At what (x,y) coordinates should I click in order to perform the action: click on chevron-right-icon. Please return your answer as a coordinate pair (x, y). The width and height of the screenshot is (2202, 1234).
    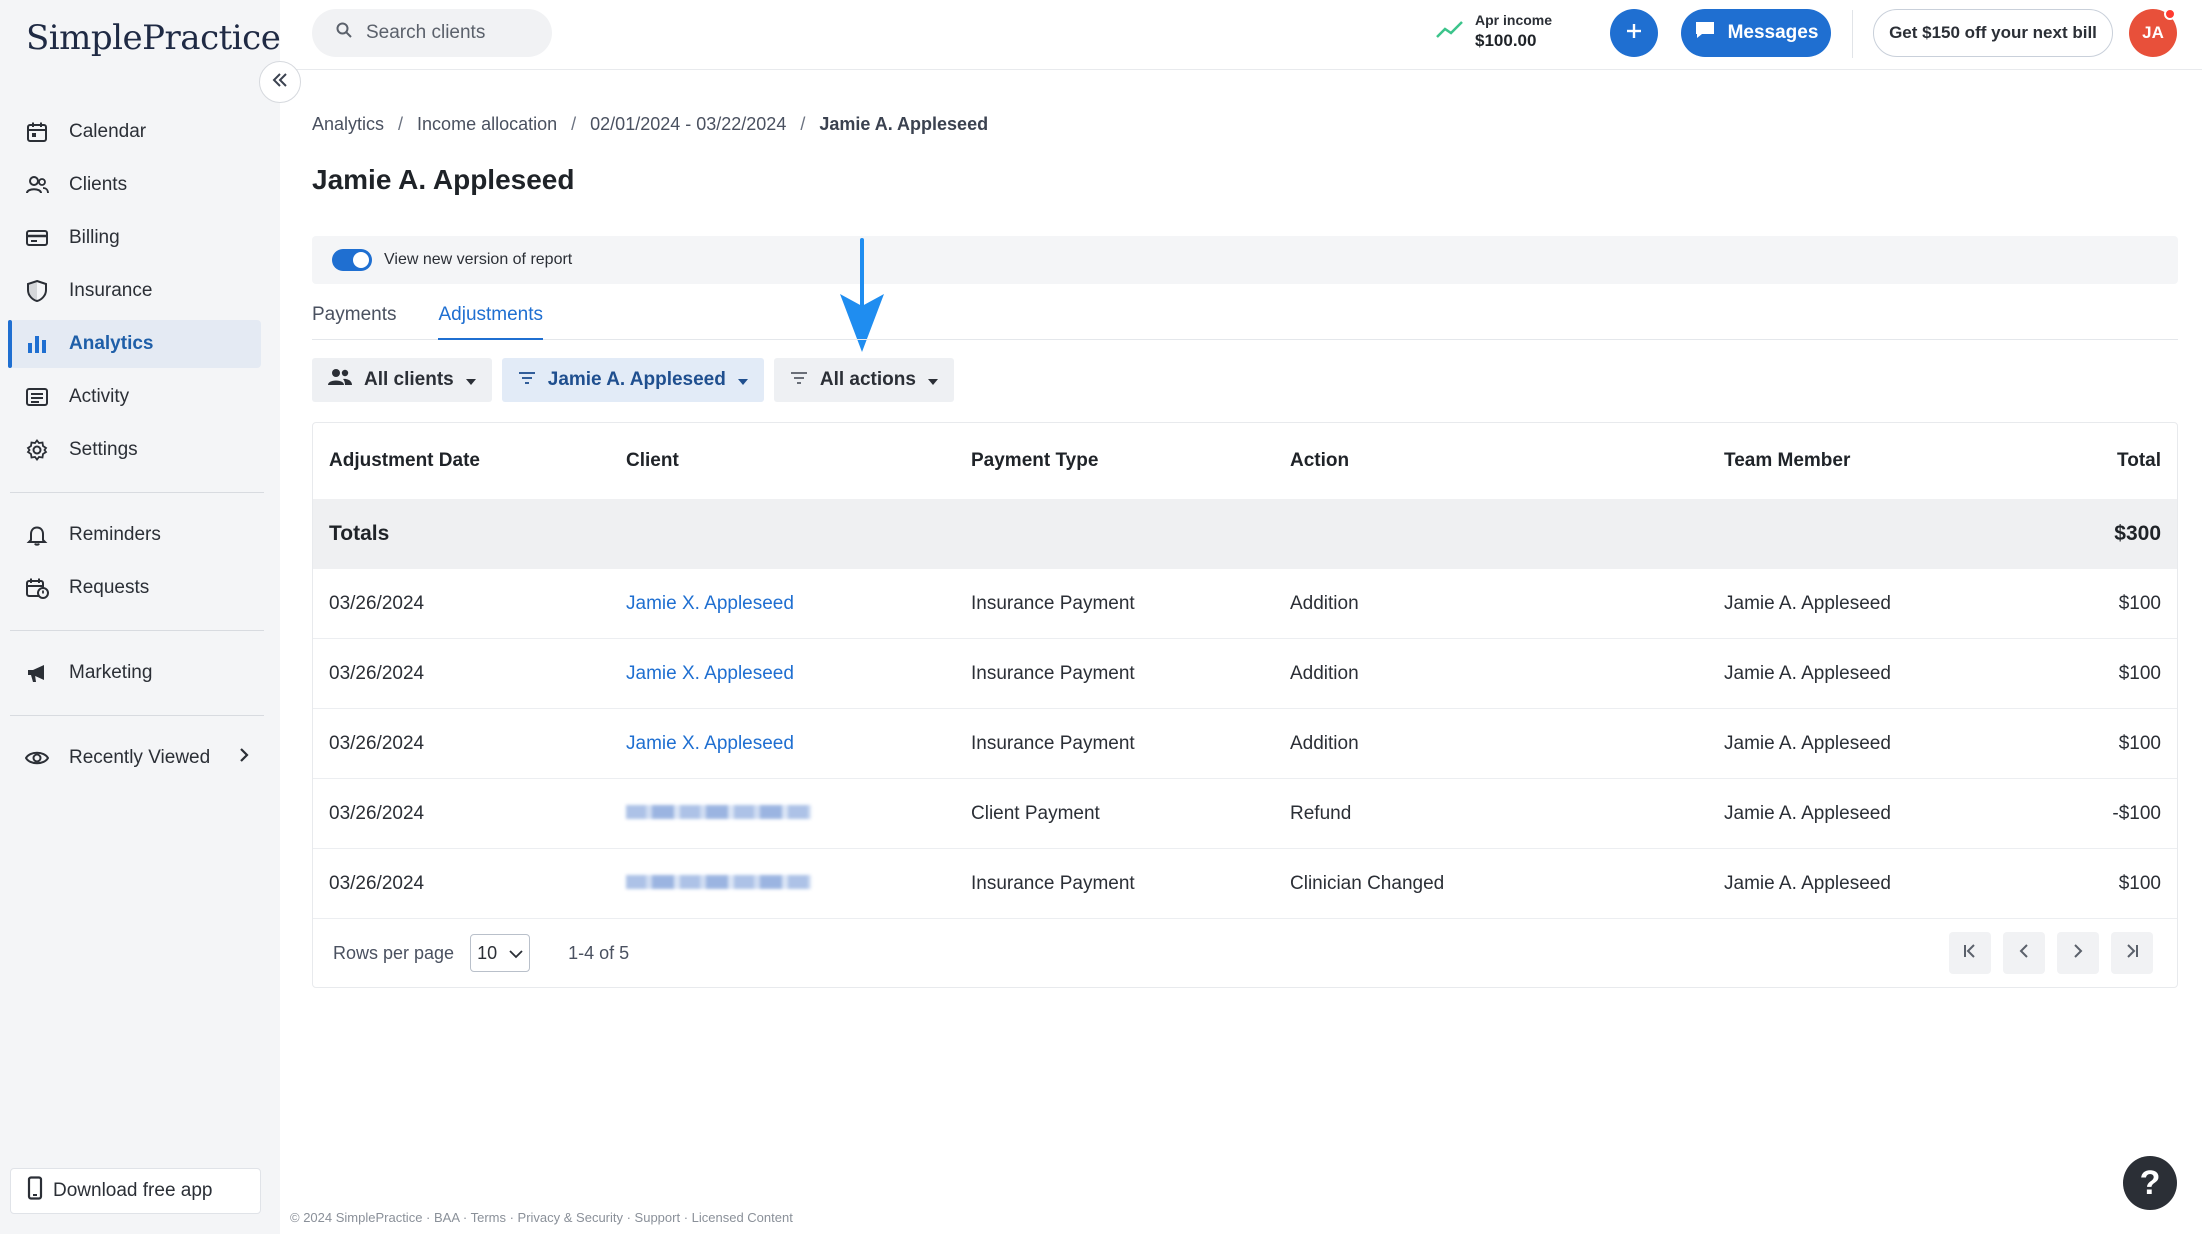
    Looking at the image, I should click on (2078, 953).